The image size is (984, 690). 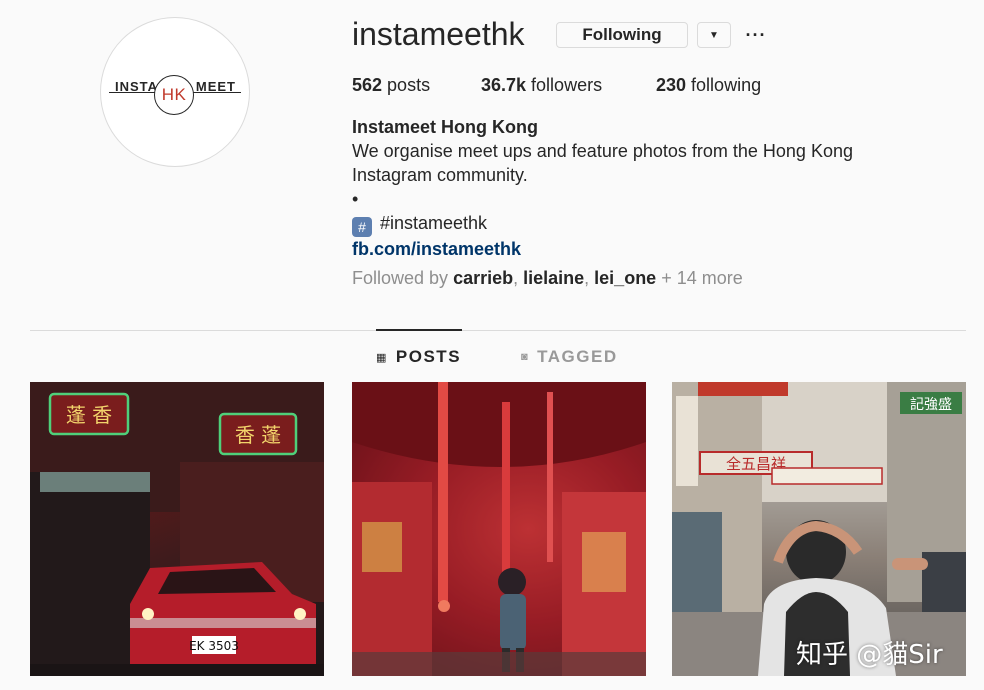 I want to click on ellipsis-icon: ···, so click(x=756, y=34).